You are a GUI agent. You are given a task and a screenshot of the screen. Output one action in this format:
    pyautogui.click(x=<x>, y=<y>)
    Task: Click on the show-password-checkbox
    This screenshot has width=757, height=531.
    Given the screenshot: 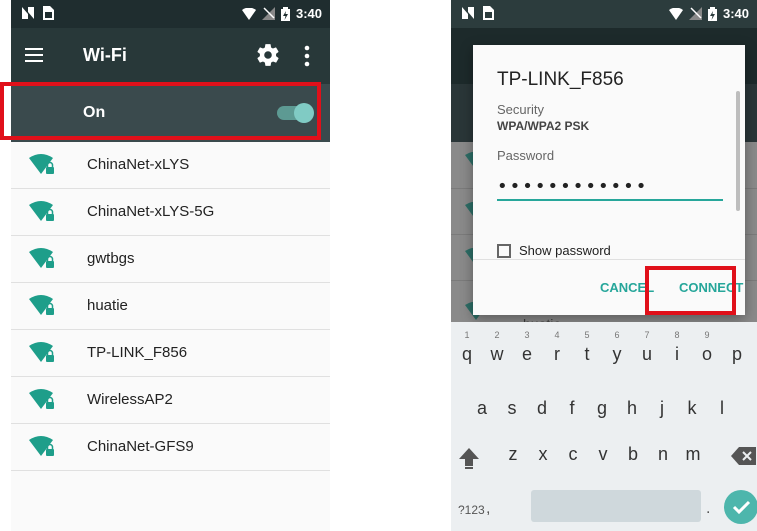 What is the action you would take?
    pyautogui.click(x=504, y=250)
    